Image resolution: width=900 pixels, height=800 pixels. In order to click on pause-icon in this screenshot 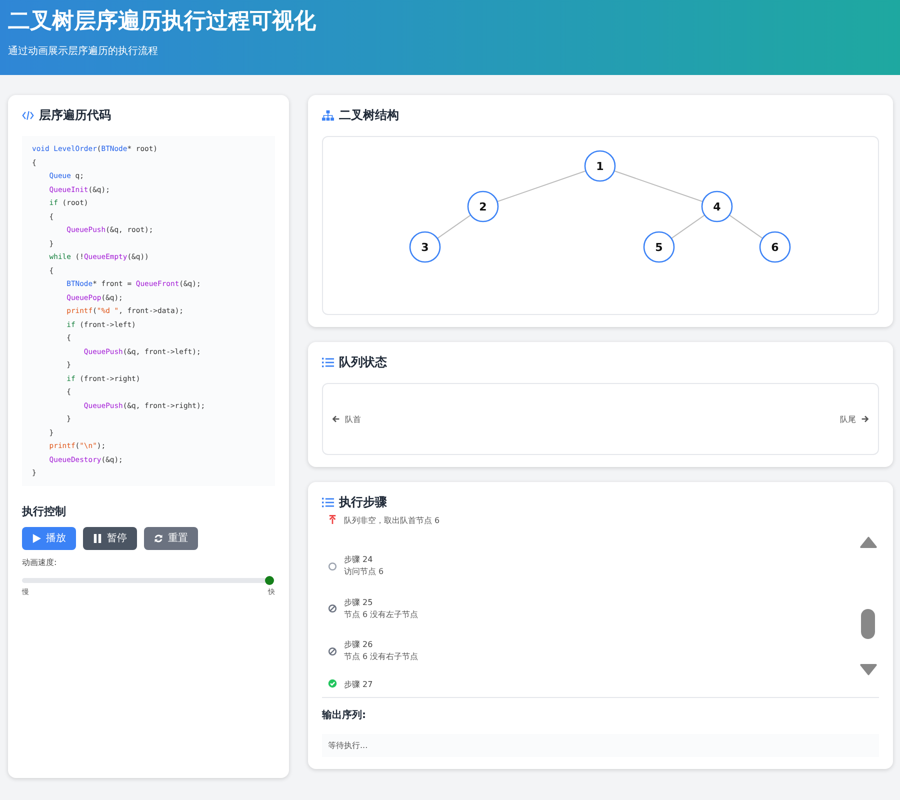, I will do `click(97, 538)`.